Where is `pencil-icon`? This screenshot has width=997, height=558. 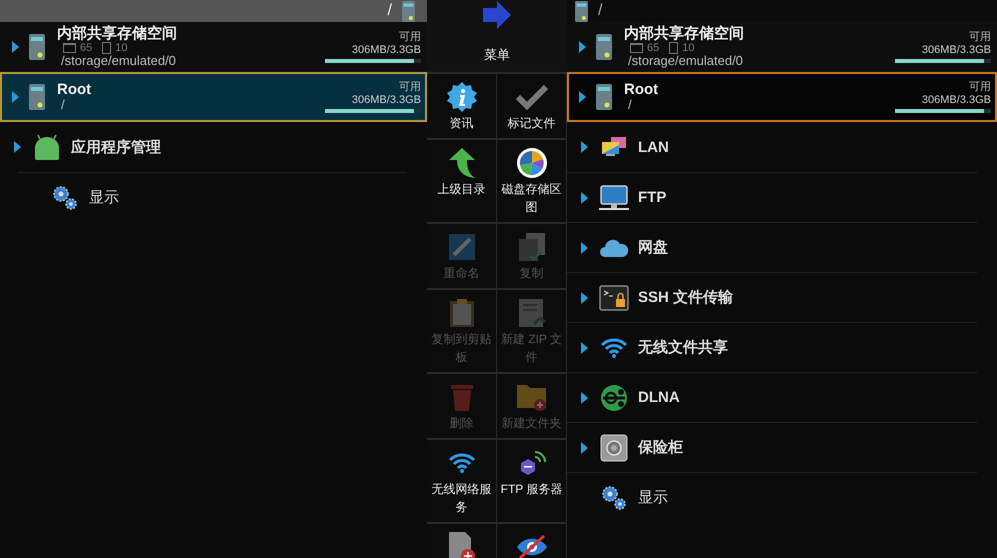
pencil-icon is located at coordinates (462, 247).